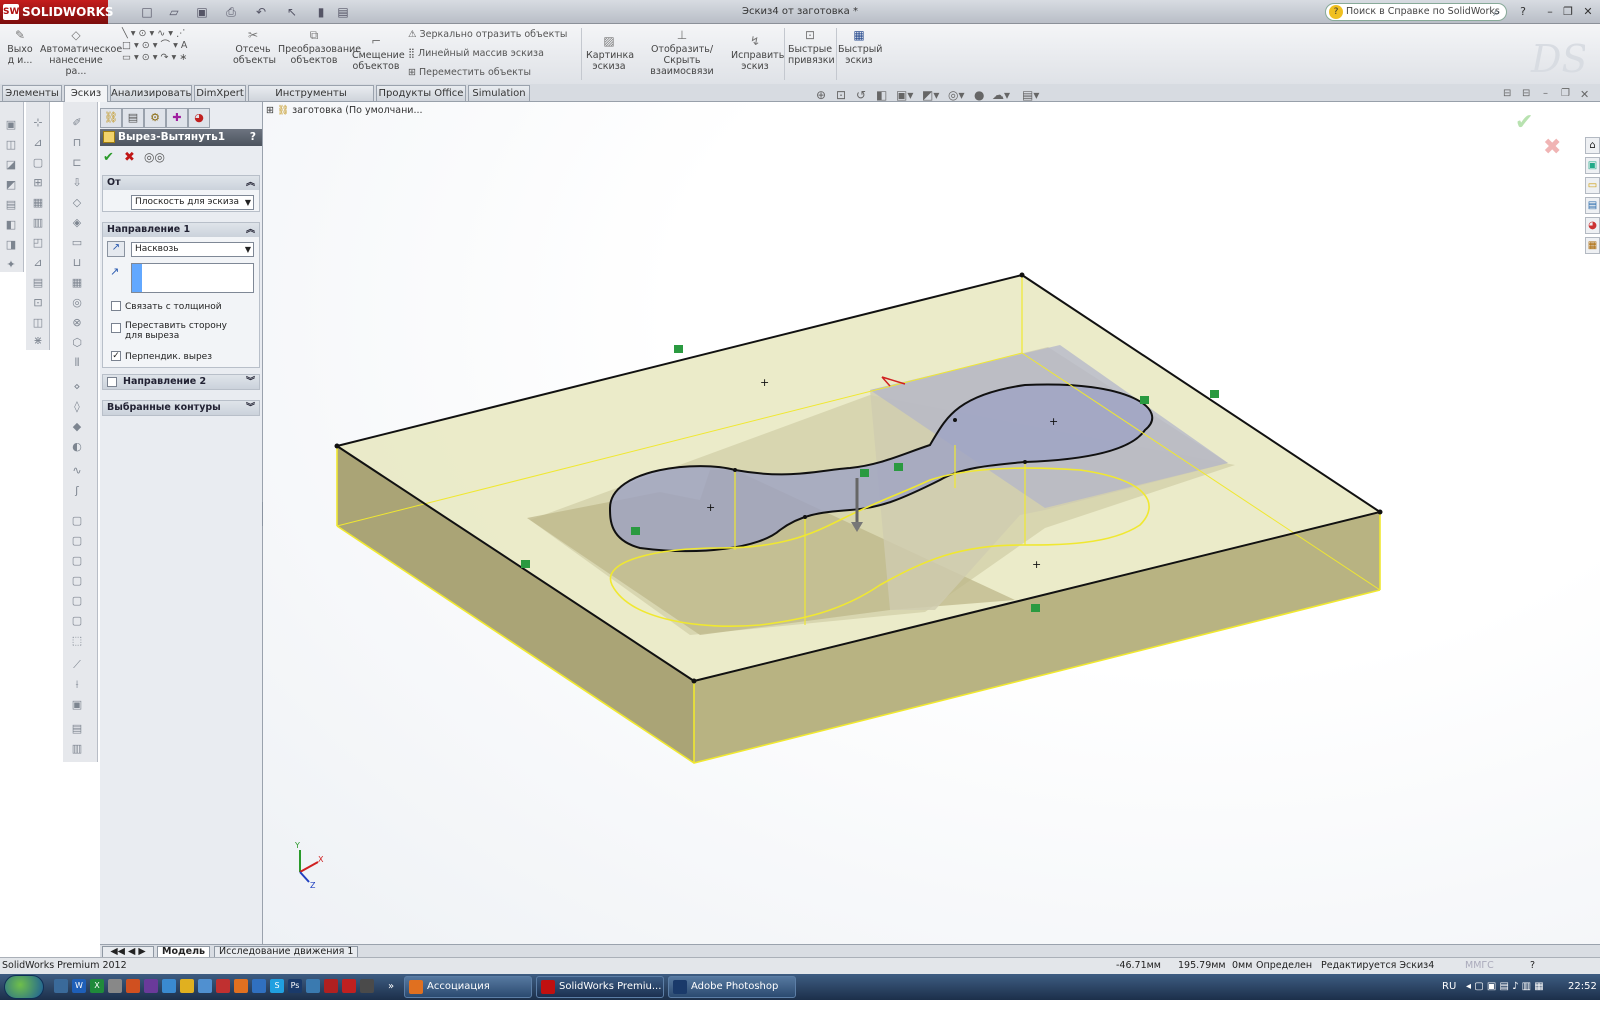 The height and width of the screenshot is (1017, 1600). Describe the element at coordinates (757, 53) in the screenshot. I see `repair-sketch-button: ↯ Исправить эскиз` at that location.